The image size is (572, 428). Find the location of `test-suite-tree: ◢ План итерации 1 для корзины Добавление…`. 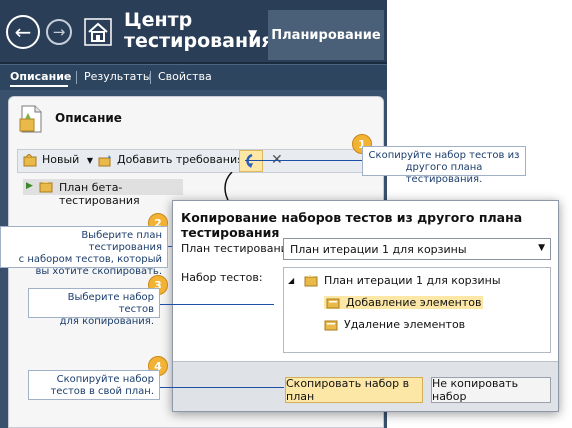

test-suite-tree: ◢ План итерации 1 для корзины Добавление… is located at coordinates (417, 310).